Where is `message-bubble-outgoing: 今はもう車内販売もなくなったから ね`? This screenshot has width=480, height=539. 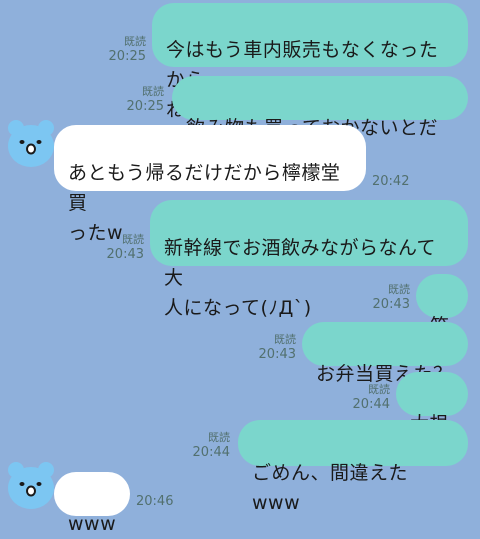
message-bubble-outgoing: 今はもう車内販売もなくなったから ね is located at coordinates (310, 62).